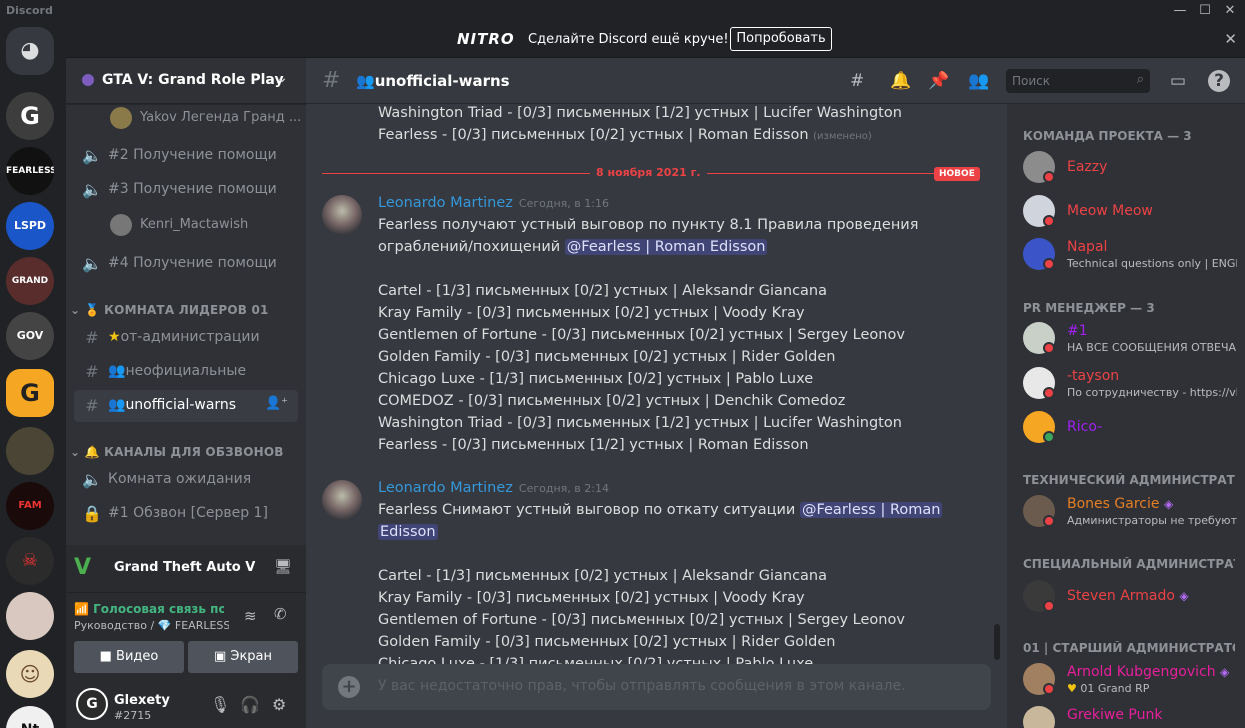 This screenshot has height=728, width=1245. Describe the element at coordinates (1077, 331) in the screenshot. I see `member-name: #1` at that location.